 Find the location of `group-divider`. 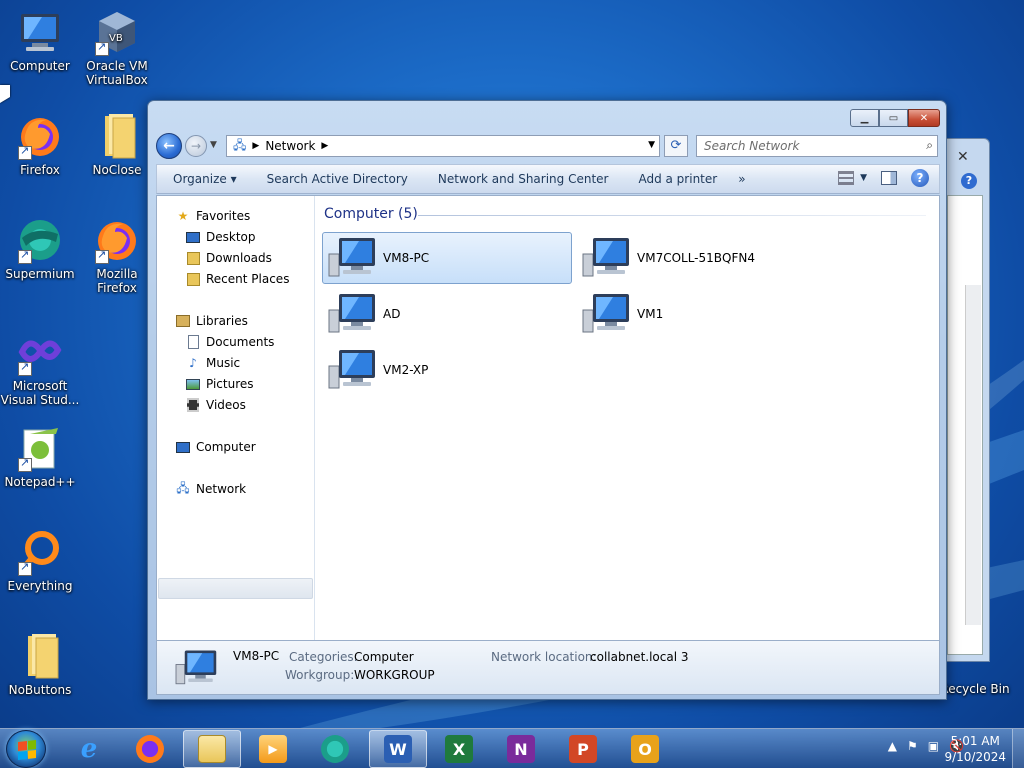

group-divider is located at coordinates (672, 215).